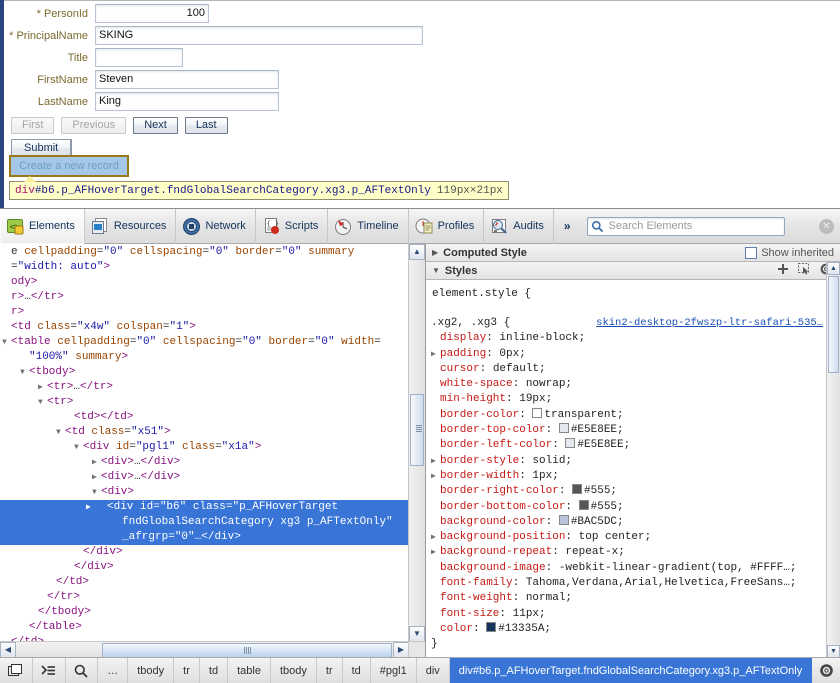 The height and width of the screenshot is (683, 840). What do you see at coordinates (626, 614) in the screenshot?
I see `css-property: font-size: 11px;` at bounding box center [626, 614].